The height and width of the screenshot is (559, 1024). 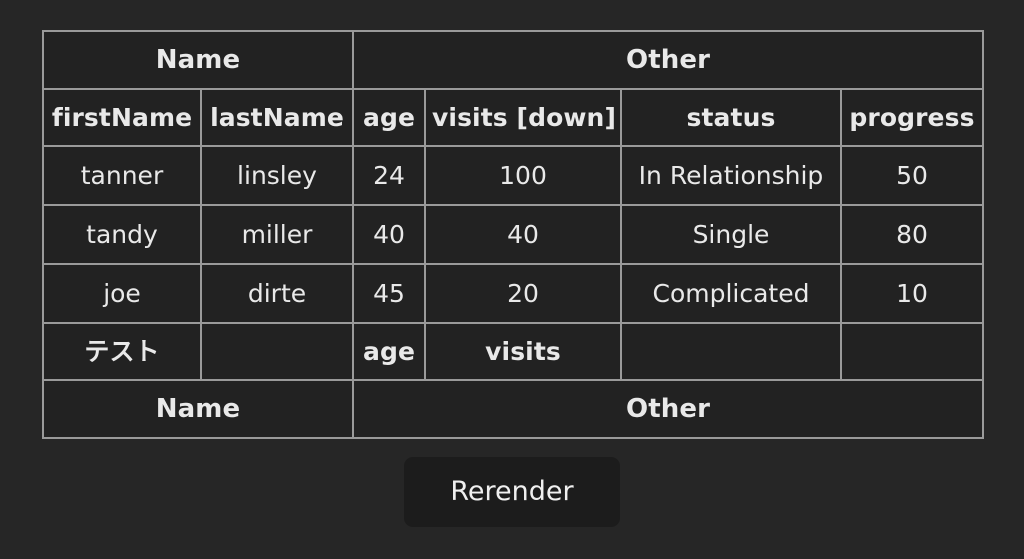 I want to click on footer-group-row: Name Other, so click(x=513, y=409).